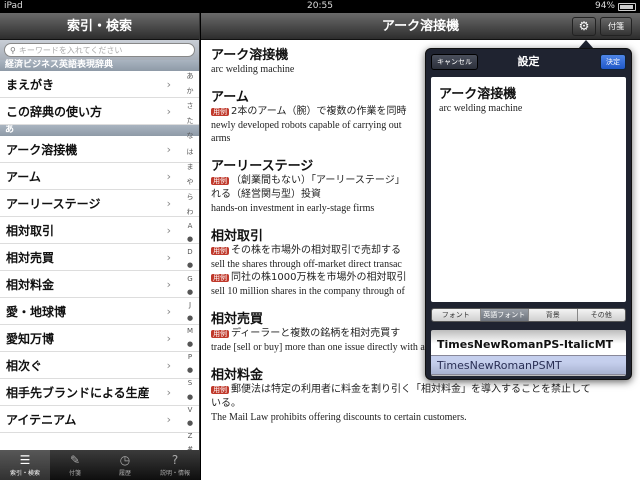 This screenshot has width=640, height=480. What do you see at coordinates (189, 252) in the screenshot?
I see `index-letter: D` at bounding box center [189, 252].